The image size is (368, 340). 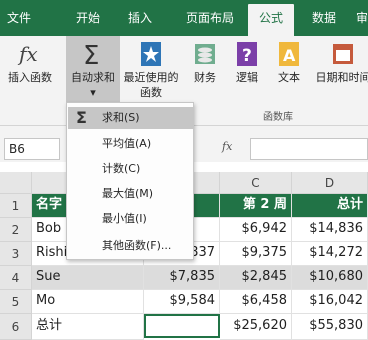 I want to click on insert-function-button: fx 插入函数, so click(x=30, y=70).